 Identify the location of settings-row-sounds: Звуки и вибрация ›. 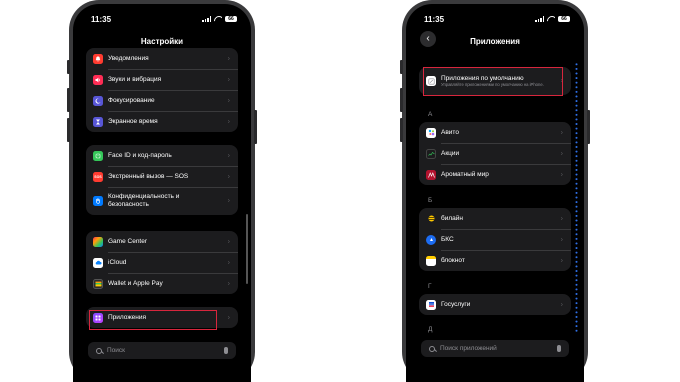
(162, 79).